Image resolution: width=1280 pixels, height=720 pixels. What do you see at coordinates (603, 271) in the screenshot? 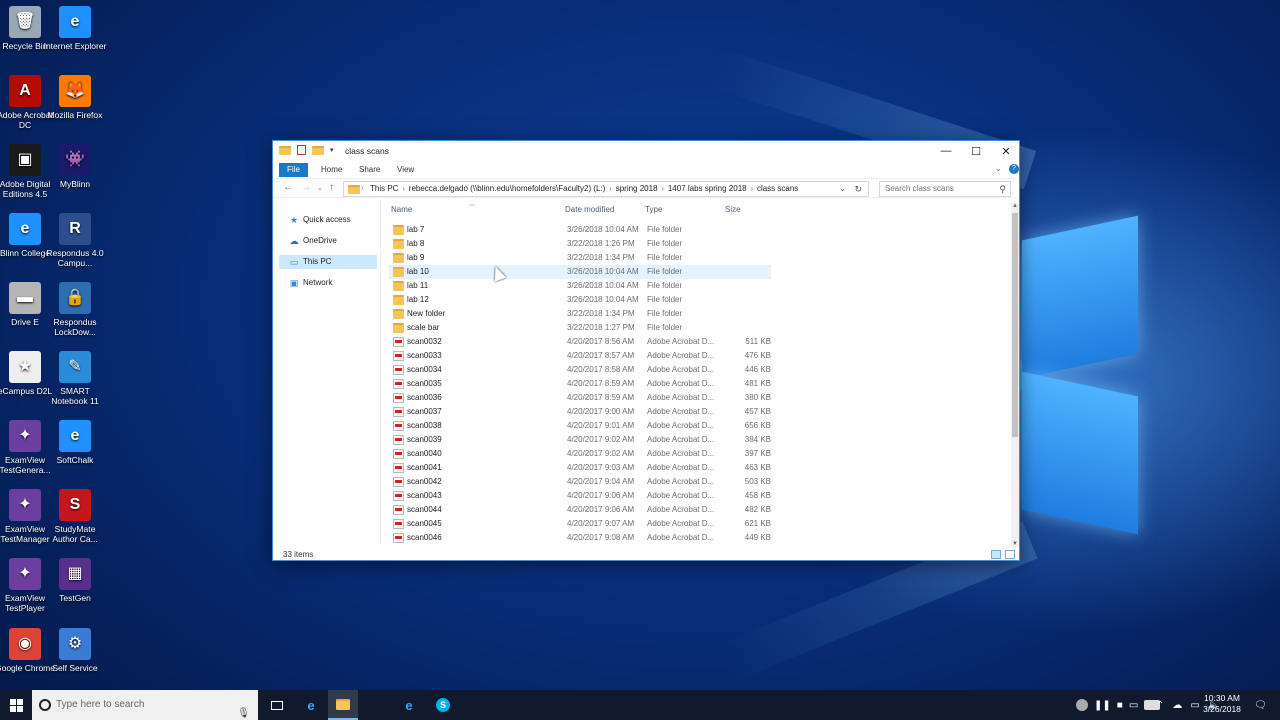
I see `file-date-modified: 3/26/2018 10:04 AM` at bounding box center [603, 271].